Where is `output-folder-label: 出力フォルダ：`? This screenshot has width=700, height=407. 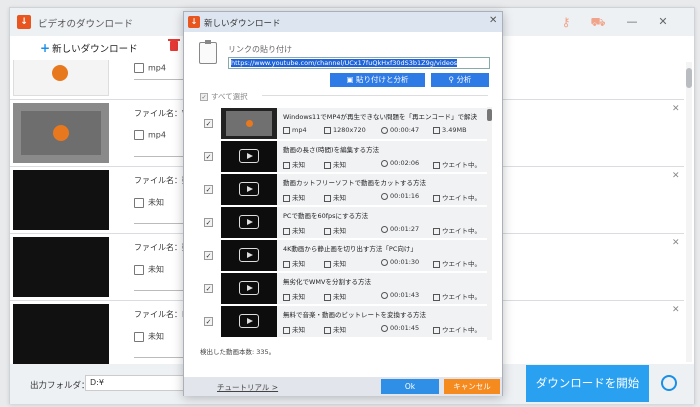 output-folder-label: 出力フォルダ： is located at coordinates (60, 386).